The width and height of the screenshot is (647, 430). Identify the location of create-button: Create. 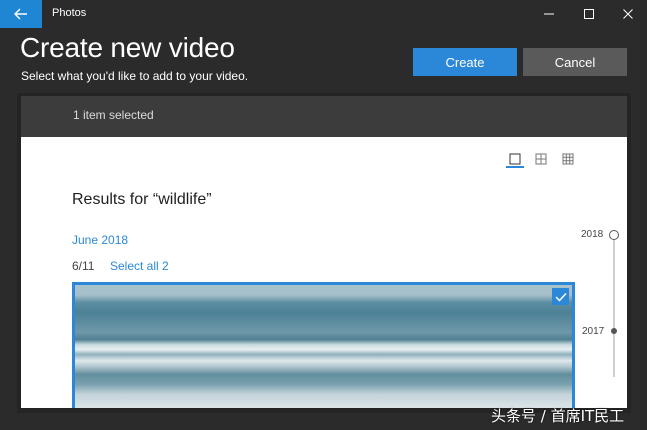
(465, 62).